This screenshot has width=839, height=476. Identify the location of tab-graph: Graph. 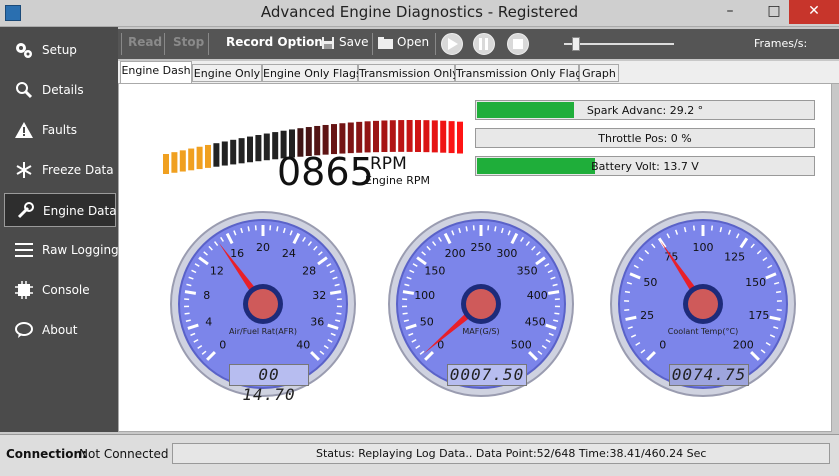
(599, 73).